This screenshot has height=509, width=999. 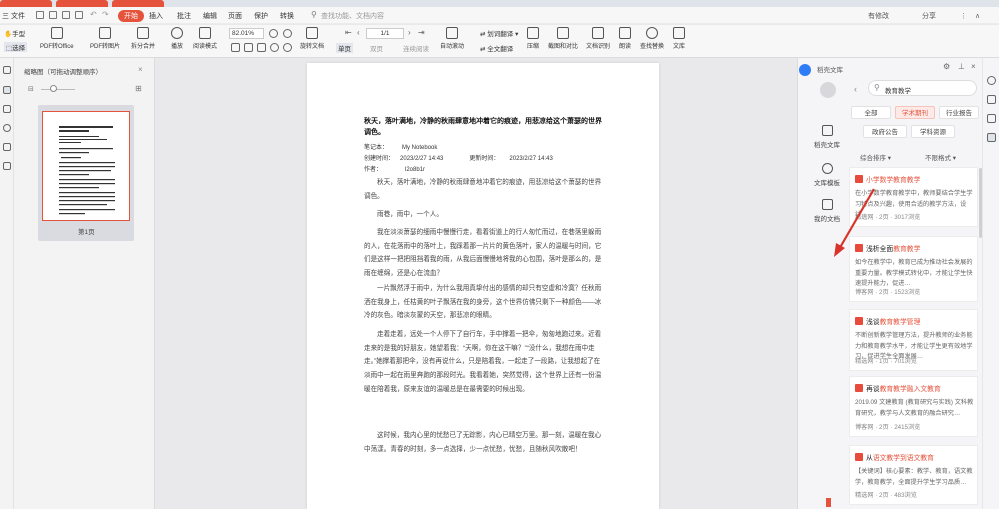 What do you see at coordinates (40, 15) in the screenshot?
I see `home-icon` at bounding box center [40, 15].